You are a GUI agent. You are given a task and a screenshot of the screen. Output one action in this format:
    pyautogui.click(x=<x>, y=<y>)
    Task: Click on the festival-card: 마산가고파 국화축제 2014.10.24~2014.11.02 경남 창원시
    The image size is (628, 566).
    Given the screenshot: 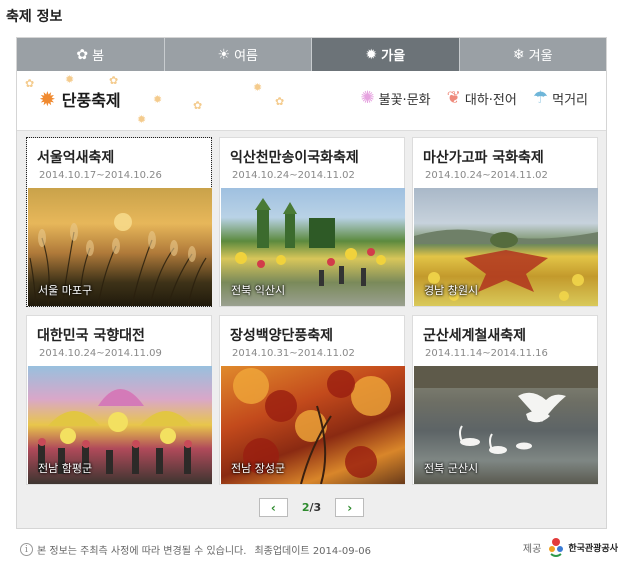 What is the action you would take?
    pyautogui.click(x=505, y=222)
    